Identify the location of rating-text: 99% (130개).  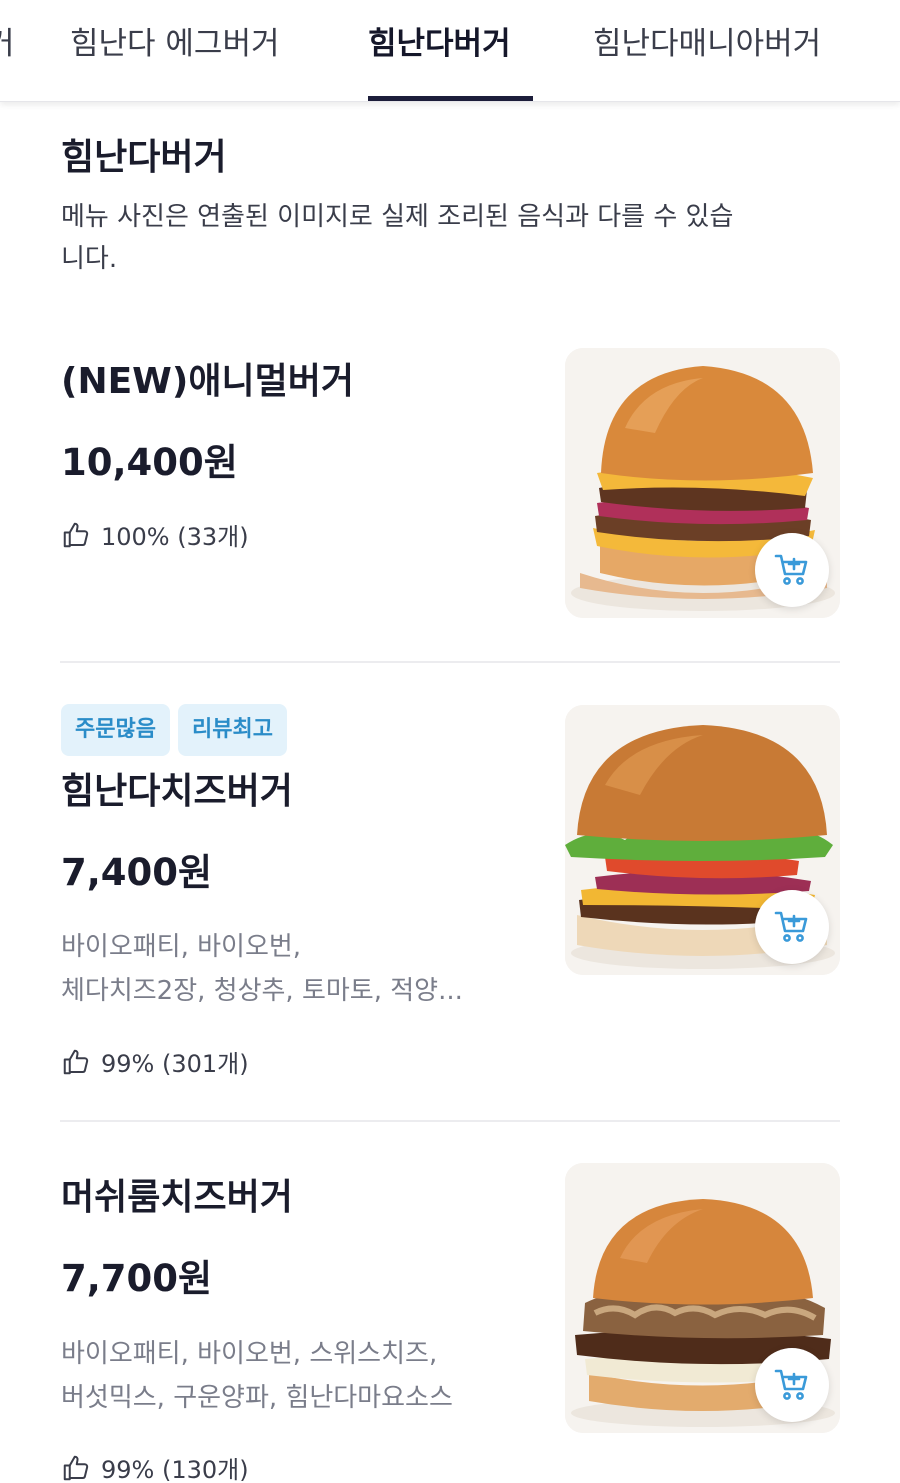
(175, 1469).